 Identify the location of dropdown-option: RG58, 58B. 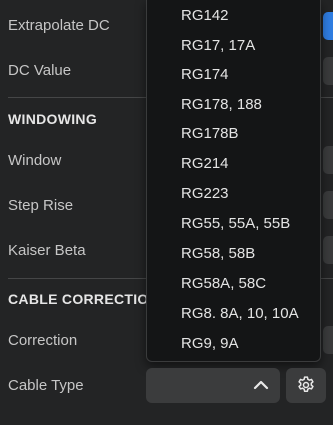
(218, 253).